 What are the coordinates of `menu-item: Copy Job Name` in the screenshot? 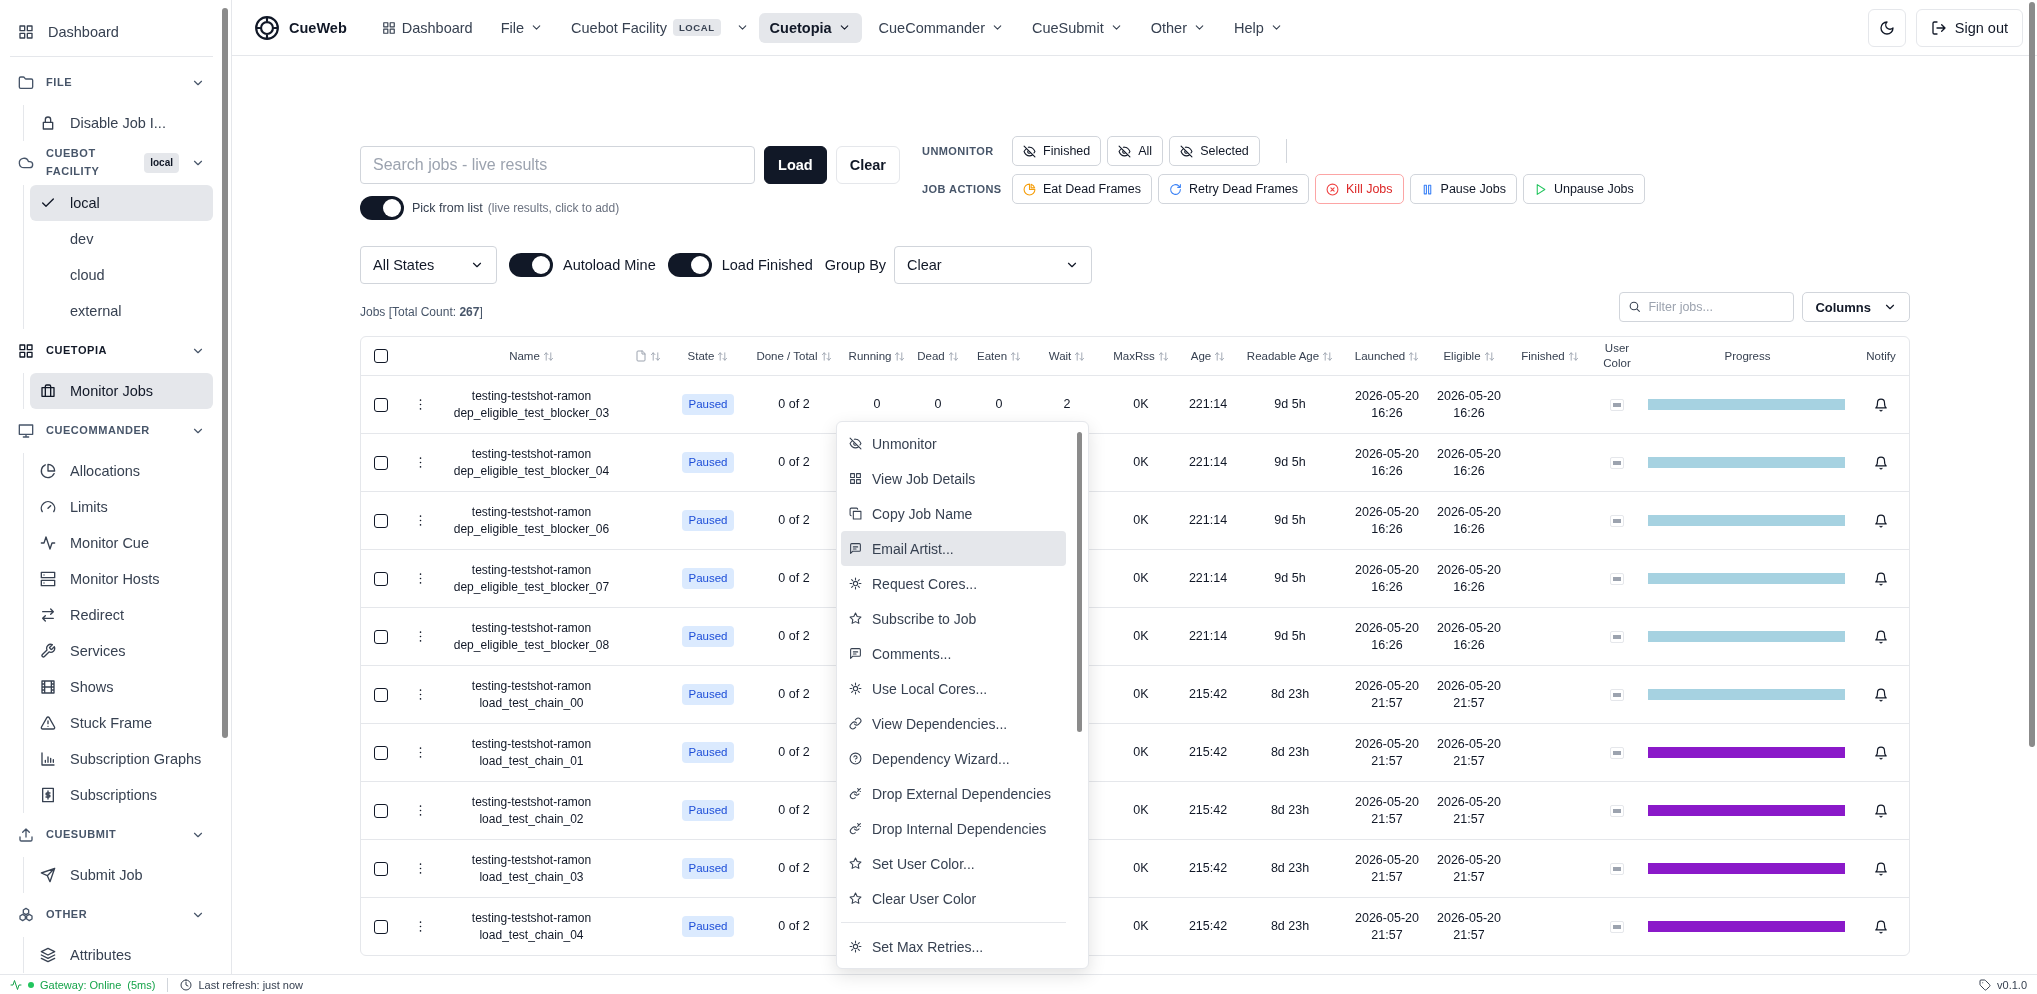 It's located at (953, 513).